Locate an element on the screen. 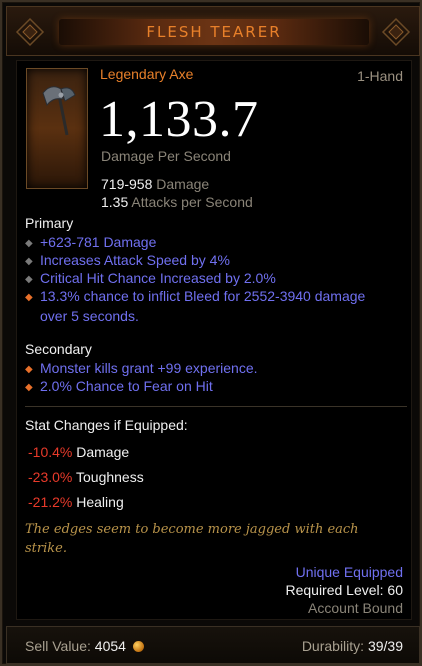 Image resolution: width=422 pixels, height=666 pixels. secondary-affix: ◆ Monster kills grant +99 experience. is located at coordinates (210, 369).